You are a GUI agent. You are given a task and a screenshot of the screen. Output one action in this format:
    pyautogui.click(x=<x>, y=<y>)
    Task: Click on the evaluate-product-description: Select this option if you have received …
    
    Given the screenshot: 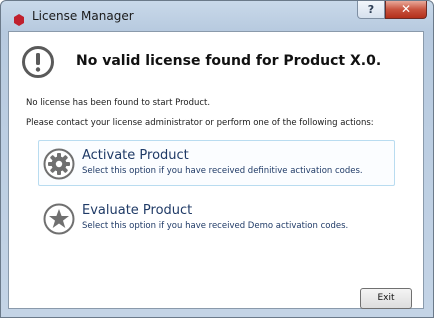 What is the action you would take?
    pyautogui.click(x=215, y=226)
    